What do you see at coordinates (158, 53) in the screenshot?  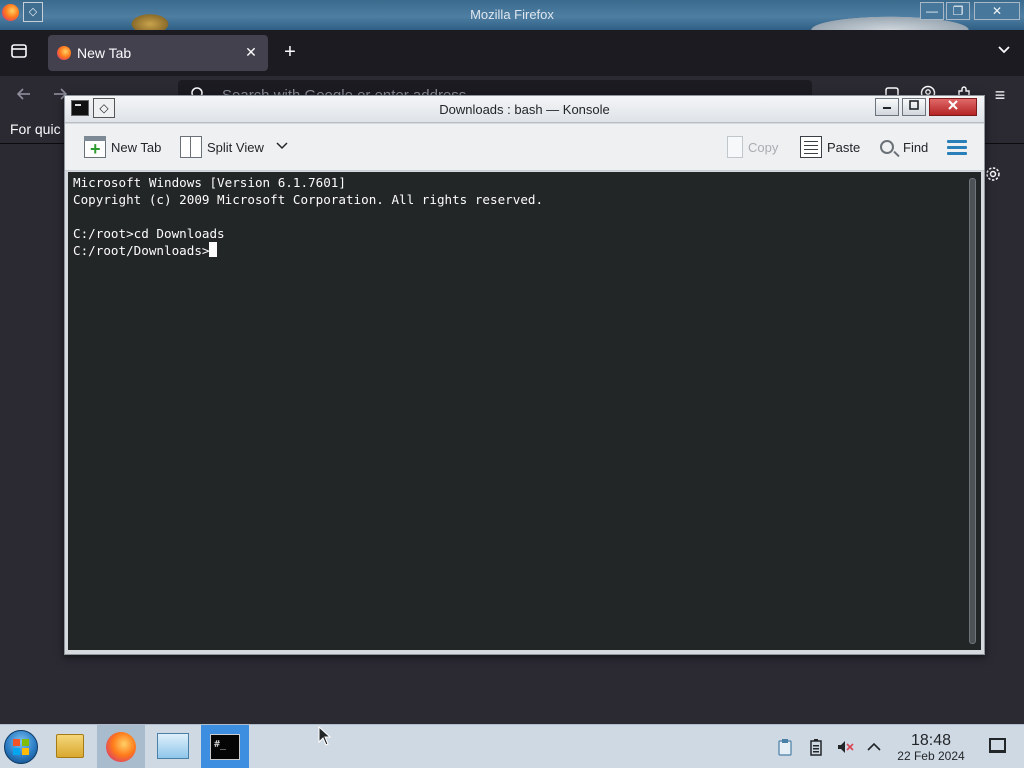 I see `tab-new-tab: New Tab ✕` at bounding box center [158, 53].